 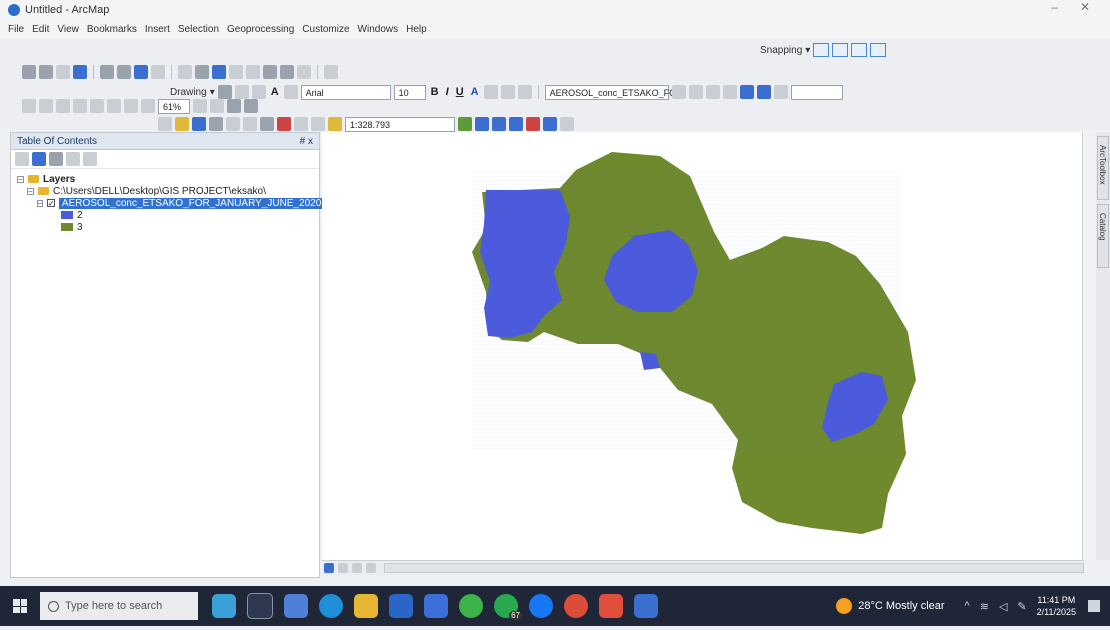 What do you see at coordinates (482, 124) in the screenshot?
I see `table-of-contents-icon` at bounding box center [482, 124].